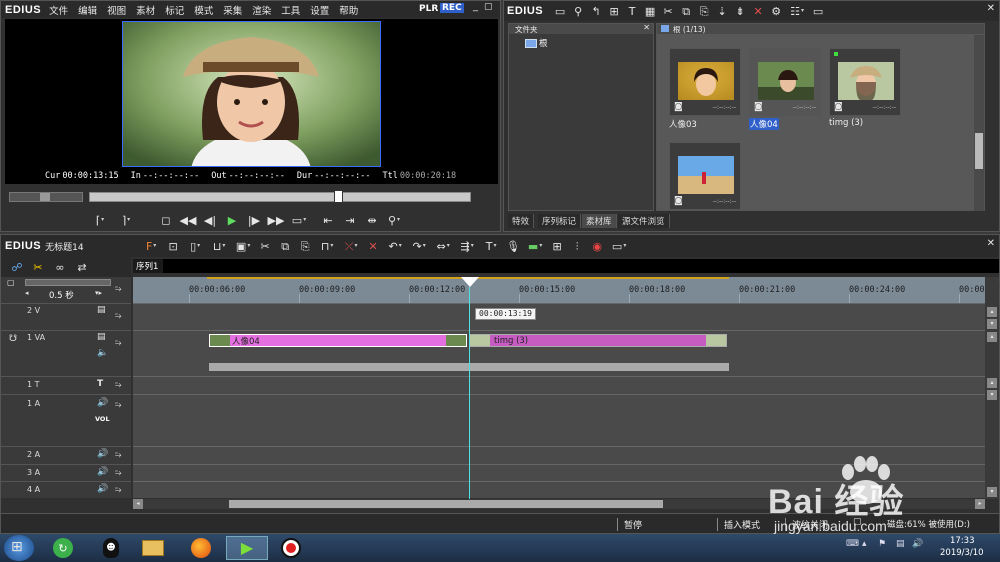 This screenshot has height=562, width=1000. I want to click on track-header-v2: 2 V ▤ ⥲, so click(66, 316).